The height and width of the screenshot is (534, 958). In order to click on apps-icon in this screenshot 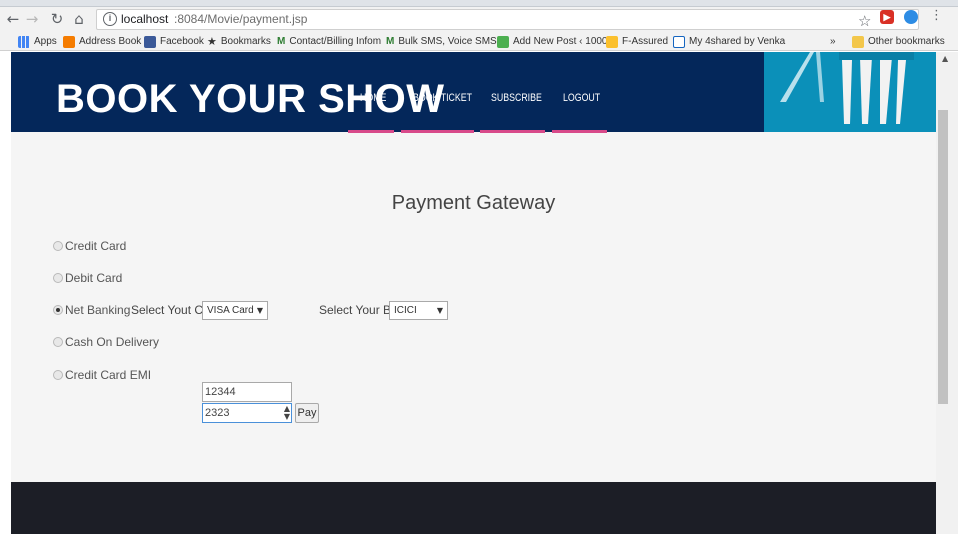, I will do `click(24, 41)`.